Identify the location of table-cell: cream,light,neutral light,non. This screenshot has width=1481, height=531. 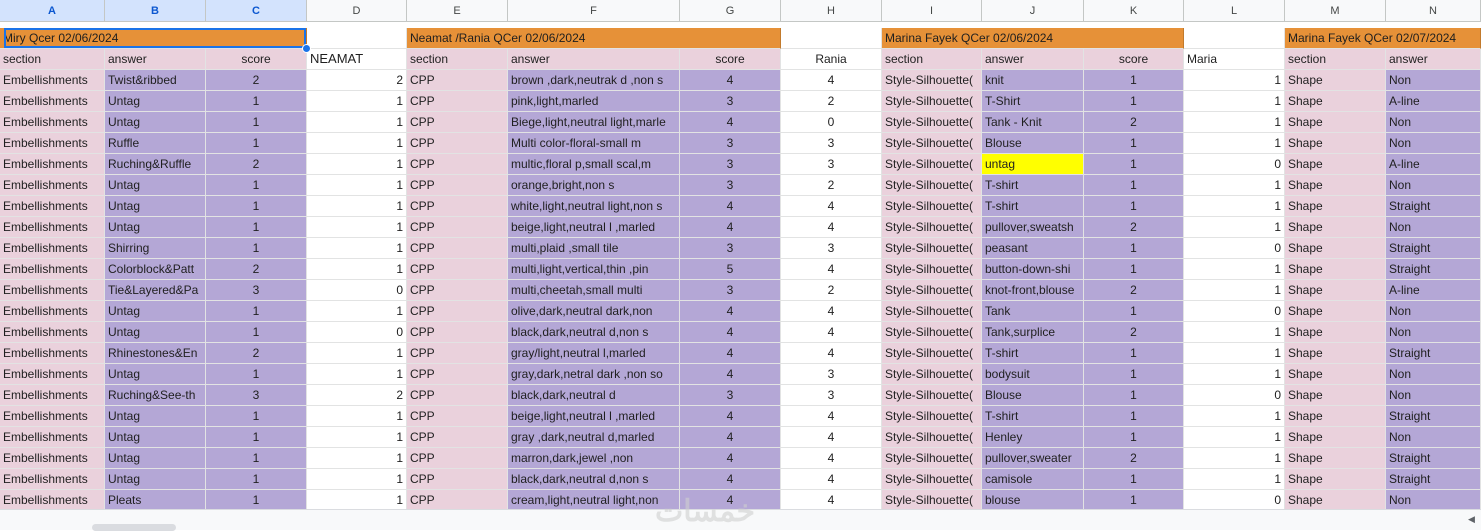
(594, 500).